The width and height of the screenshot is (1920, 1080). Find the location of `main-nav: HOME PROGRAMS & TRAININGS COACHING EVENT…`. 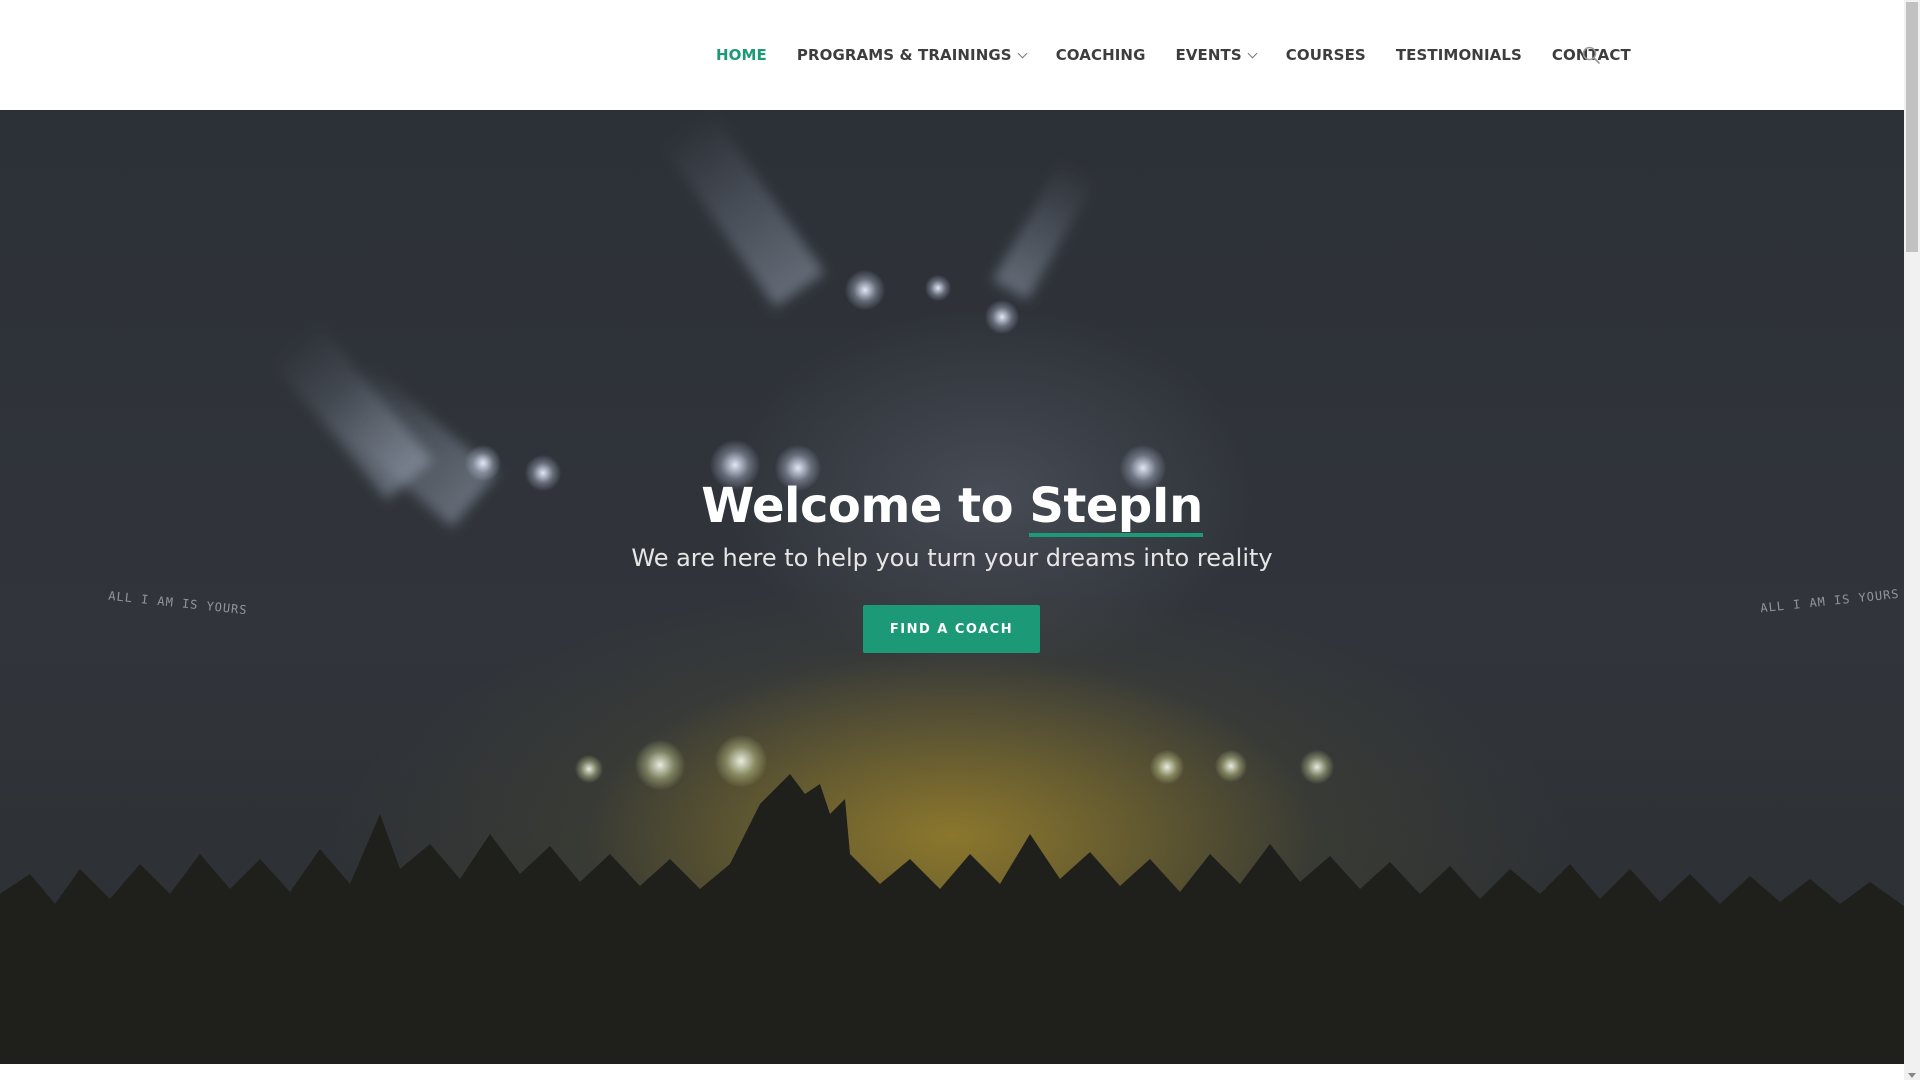

main-nav: HOME PROGRAMS & TRAININGS COACHING EVENT… is located at coordinates (1188, 55).